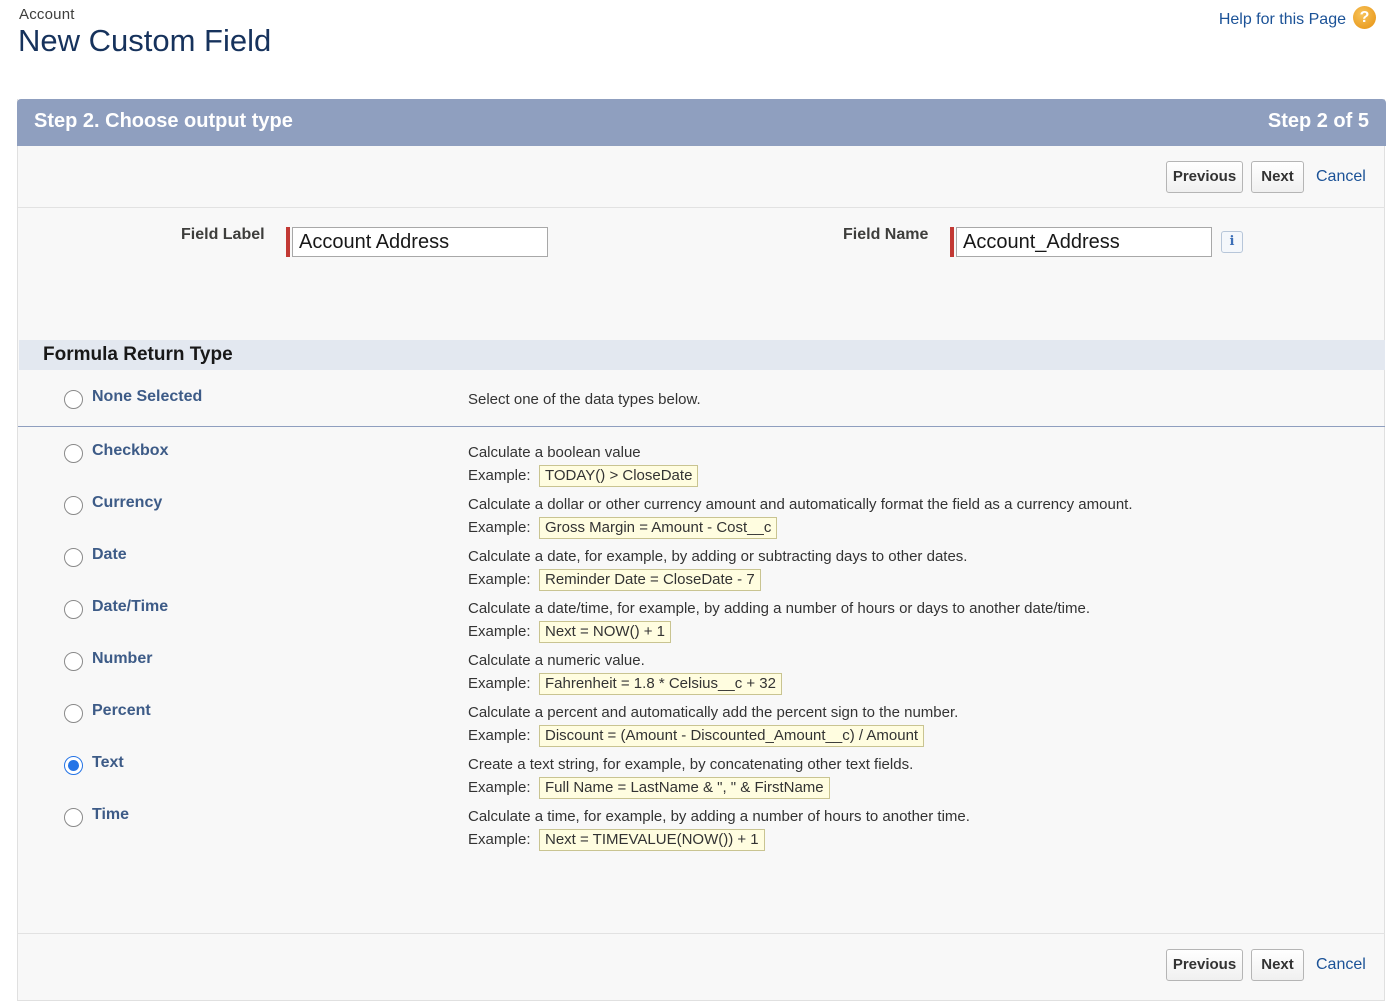  What do you see at coordinates (223, 234) in the screenshot?
I see `field-label-caption: Field Label` at bounding box center [223, 234].